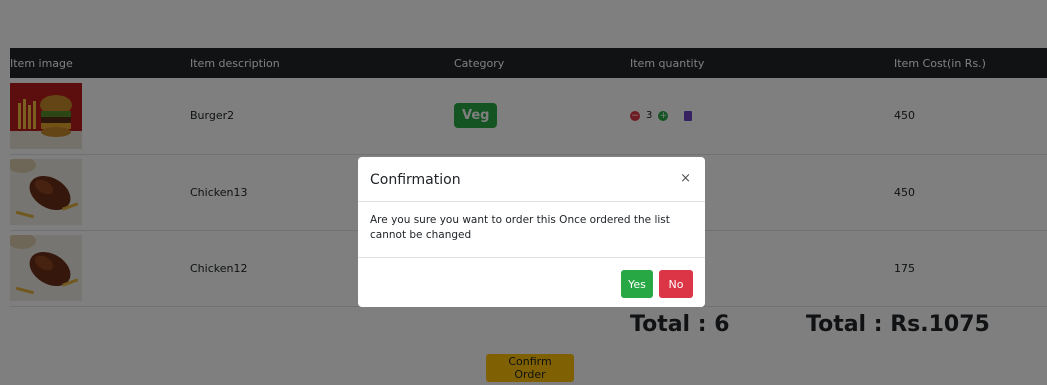 The height and width of the screenshot is (385, 1047). I want to click on modal-footer: Yes No, so click(531, 282).